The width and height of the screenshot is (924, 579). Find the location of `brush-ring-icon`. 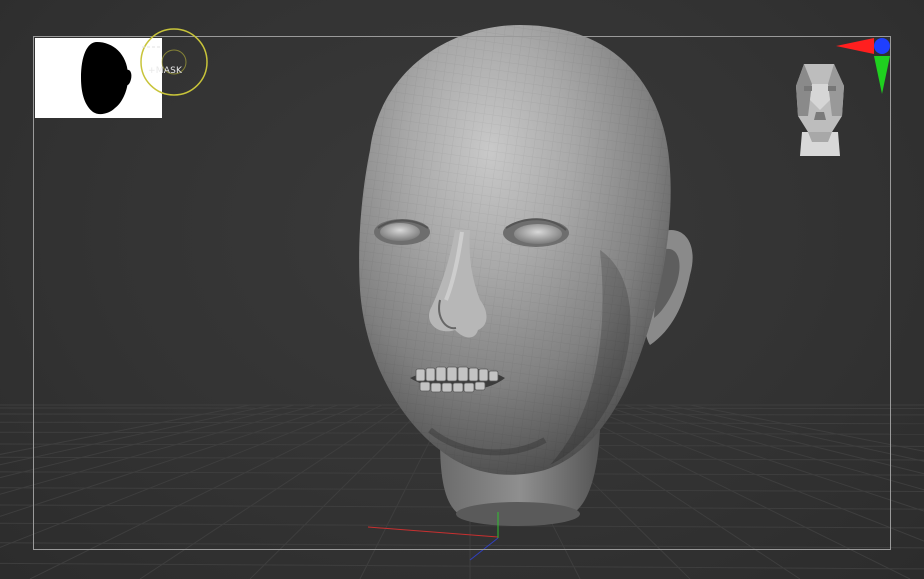

brush-ring-icon is located at coordinates (174, 62).